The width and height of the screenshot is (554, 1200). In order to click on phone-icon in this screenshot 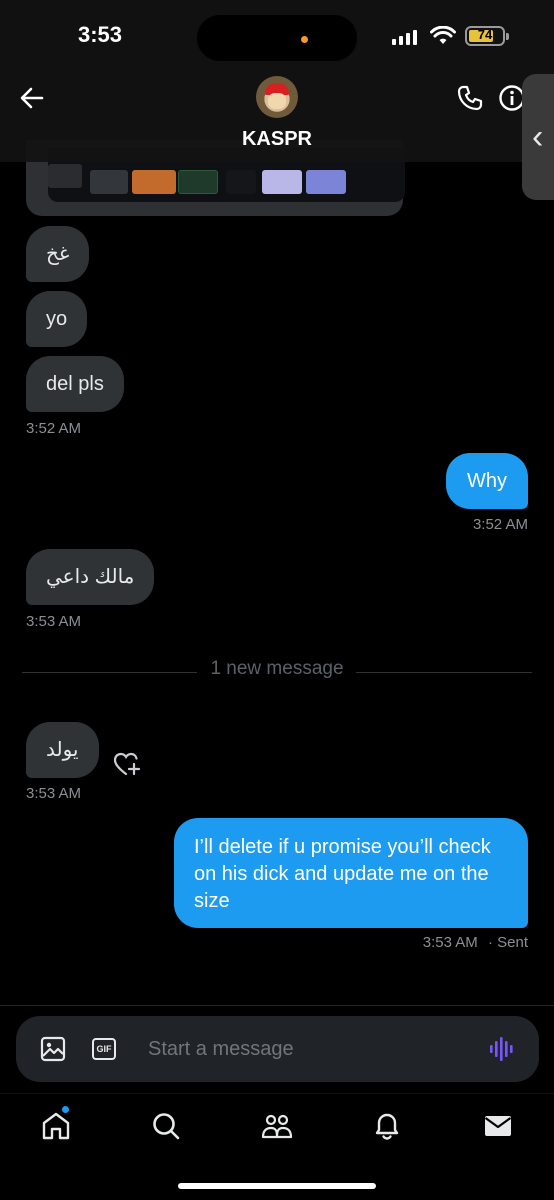, I will do `click(470, 98)`.